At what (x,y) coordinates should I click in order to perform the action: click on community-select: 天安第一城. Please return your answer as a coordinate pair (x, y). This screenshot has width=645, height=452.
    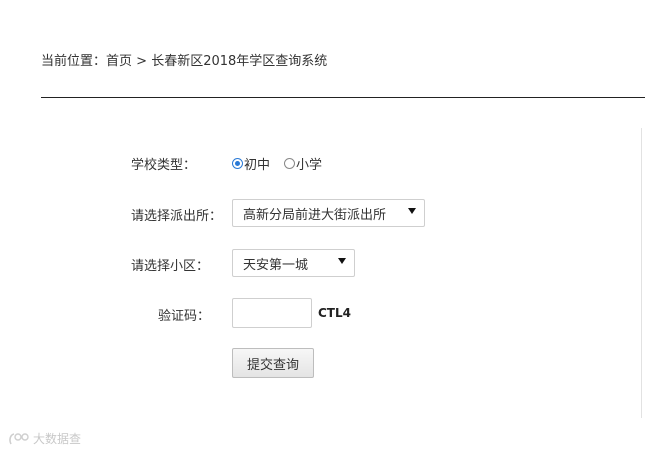
    Looking at the image, I should click on (293, 263).